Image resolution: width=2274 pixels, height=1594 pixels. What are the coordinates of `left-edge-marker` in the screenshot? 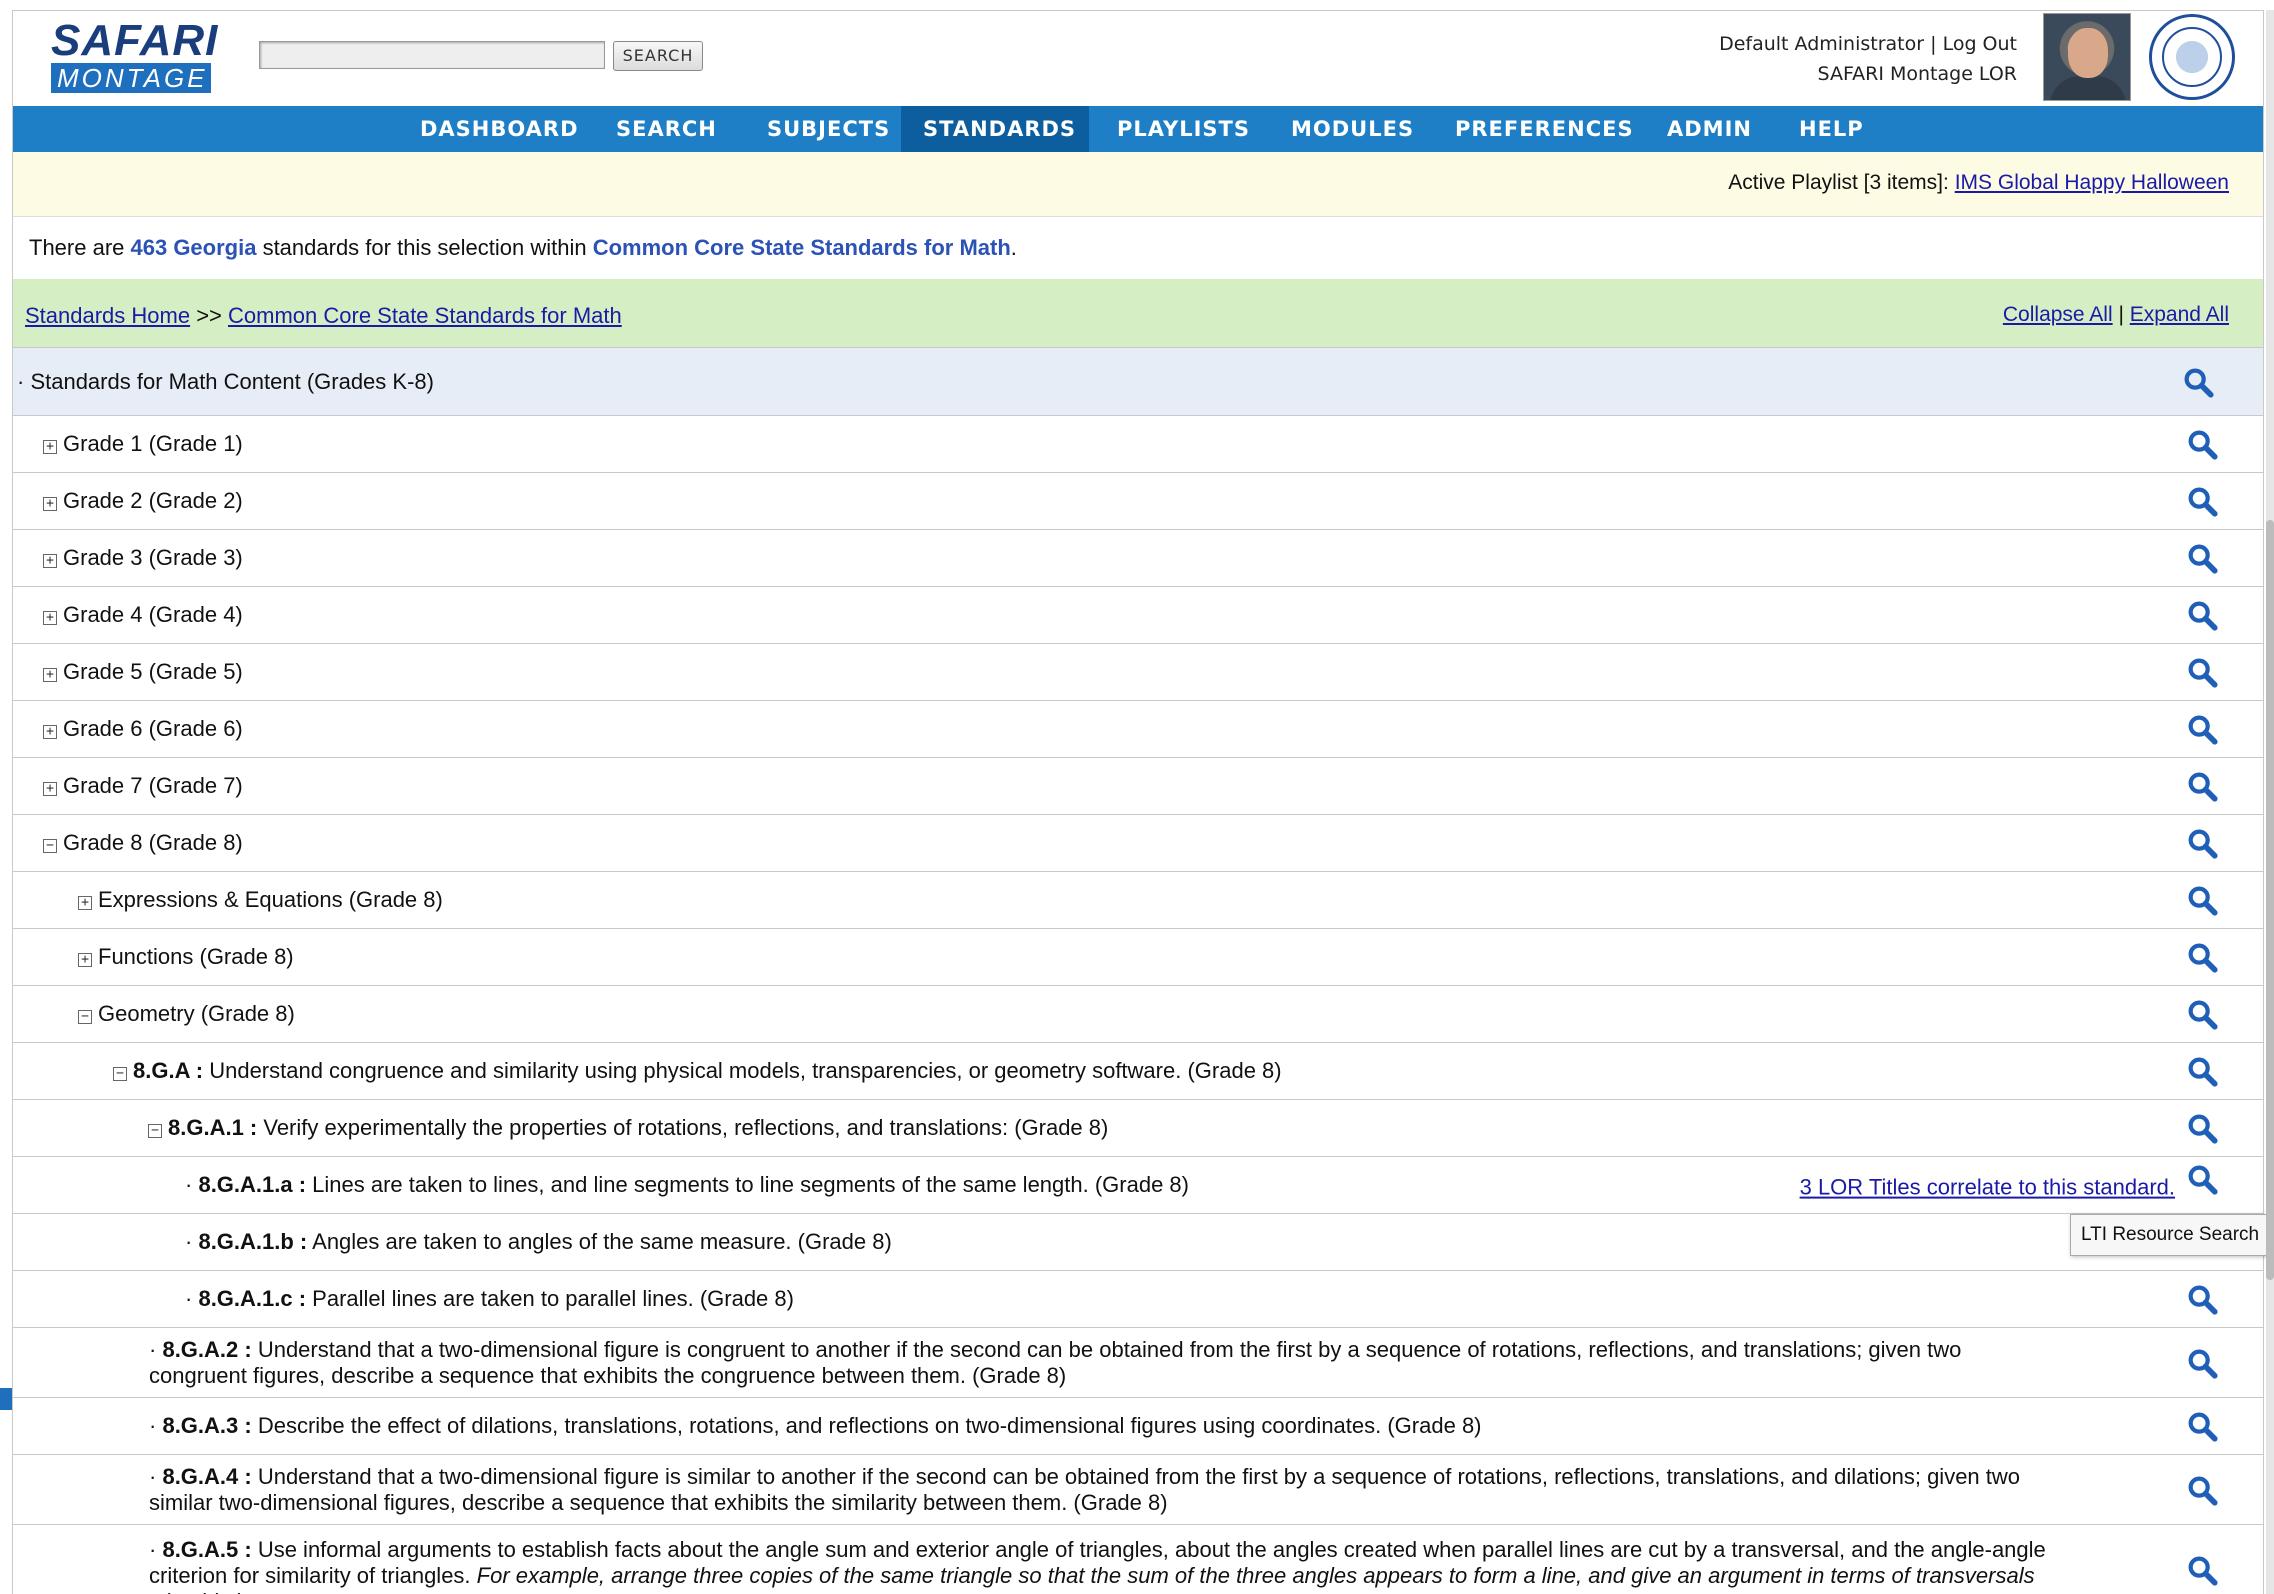 It's located at (6, 1399).